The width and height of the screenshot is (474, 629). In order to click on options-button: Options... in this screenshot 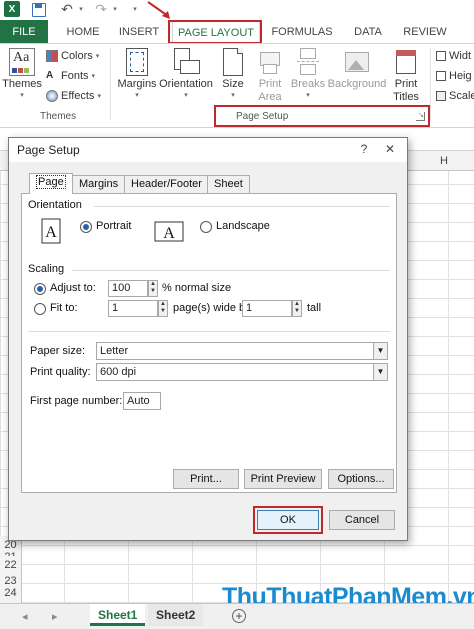, I will do `click(361, 479)`.